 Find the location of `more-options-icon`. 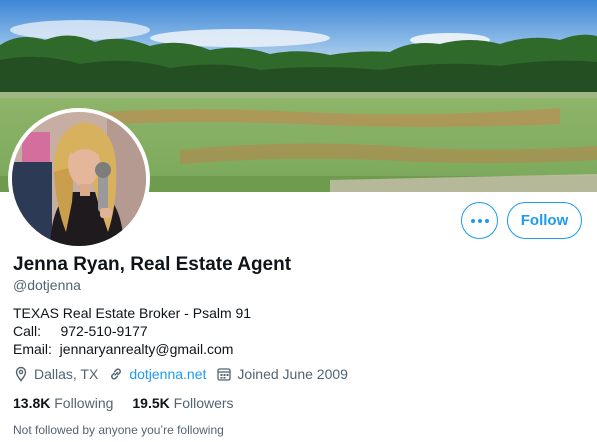

more-options-icon is located at coordinates (479, 220).